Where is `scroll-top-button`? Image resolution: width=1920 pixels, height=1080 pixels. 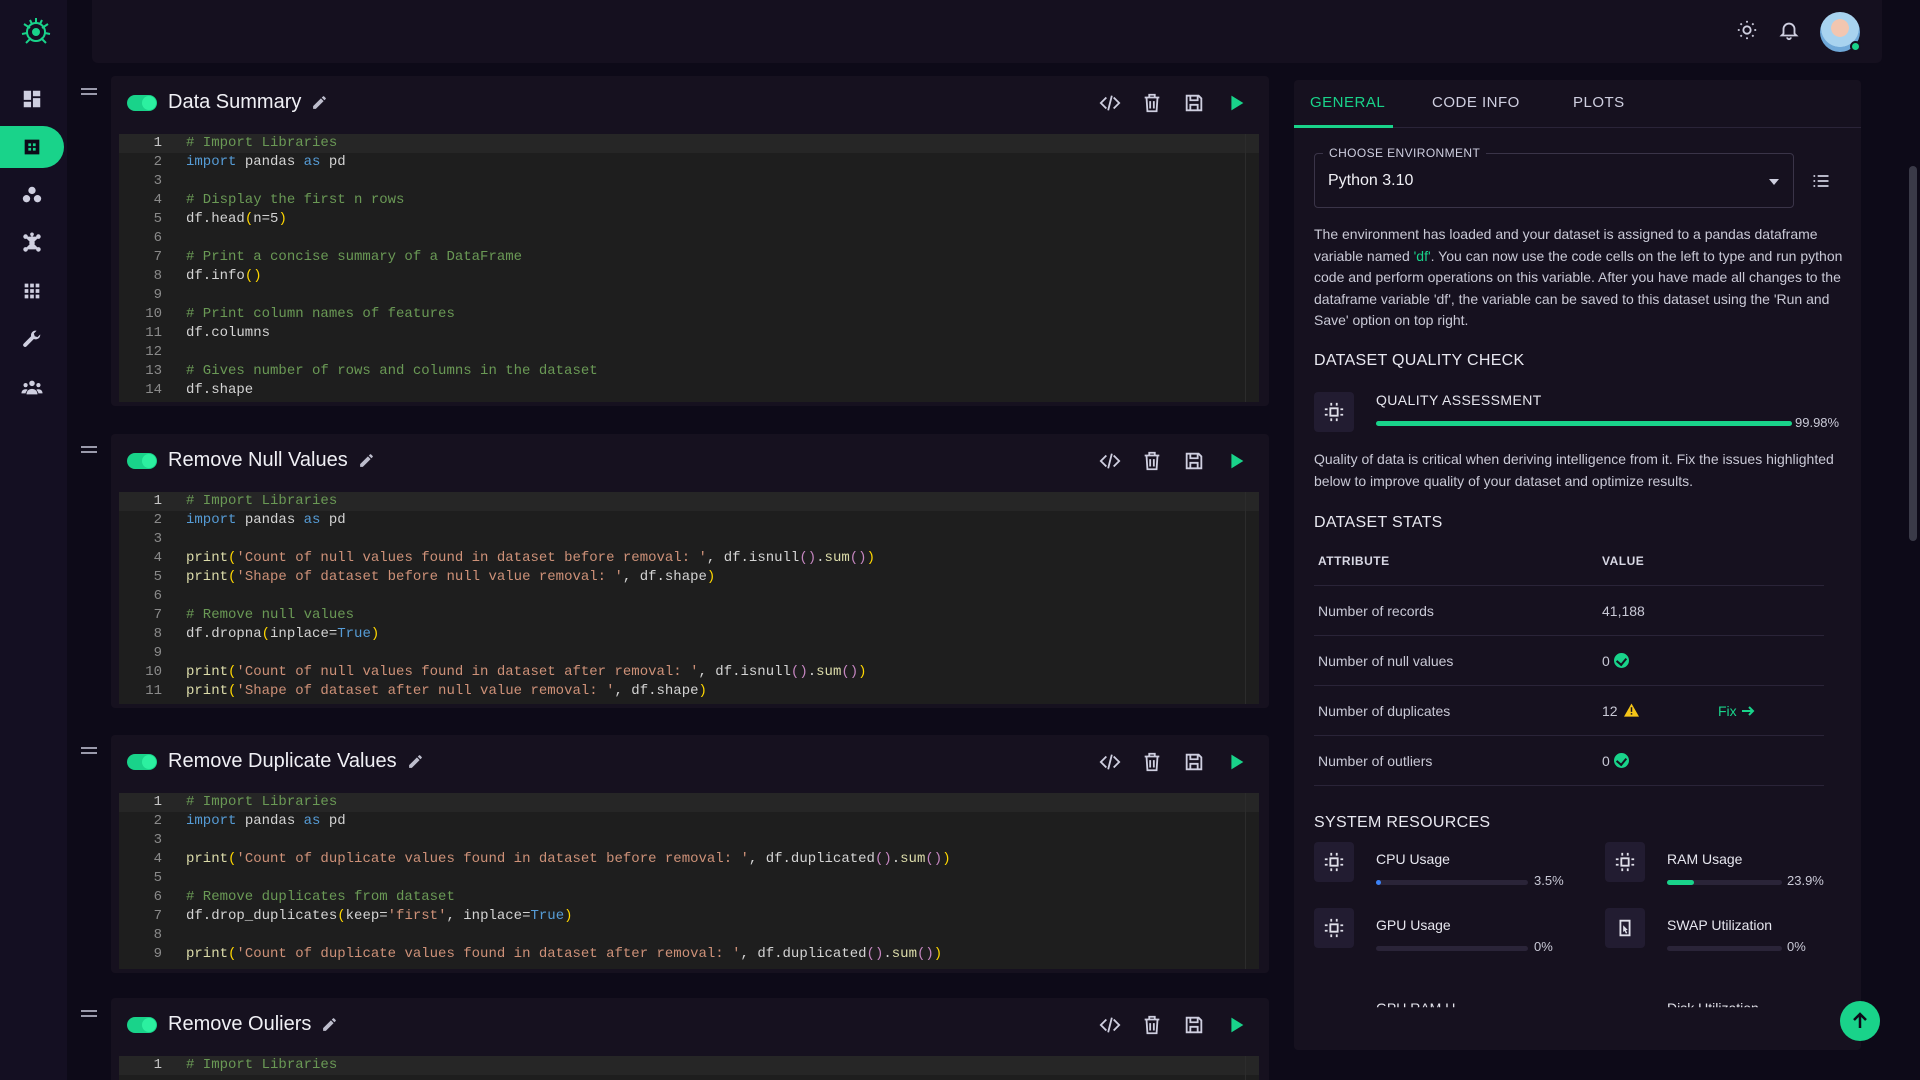 scroll-top-button is located at coordinates (1860, 1021).